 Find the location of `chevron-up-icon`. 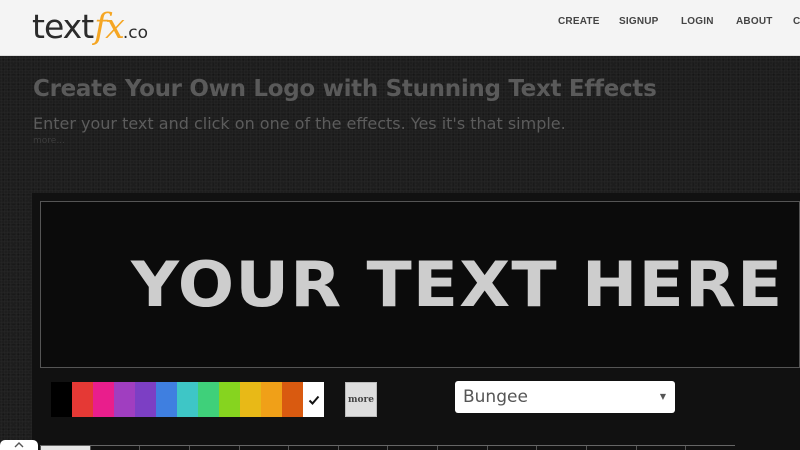

chevron-up-icon is located at coordinates (19, 445).